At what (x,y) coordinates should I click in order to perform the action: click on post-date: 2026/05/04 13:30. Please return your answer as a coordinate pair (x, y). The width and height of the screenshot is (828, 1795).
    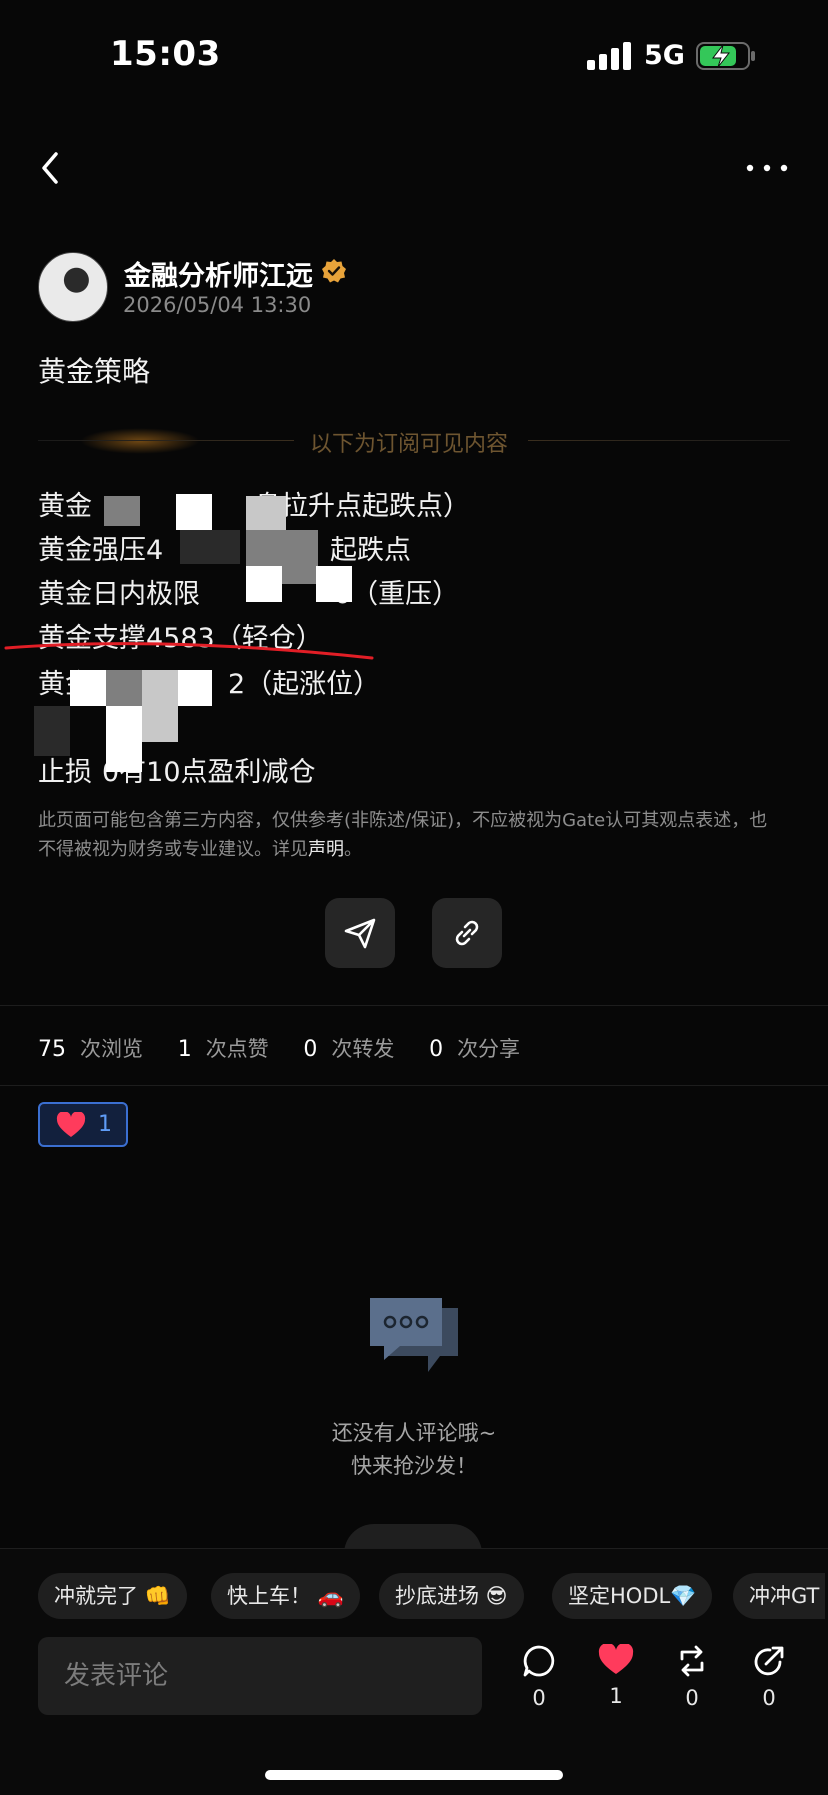
    Looking at the image, I should click on (217, 305).